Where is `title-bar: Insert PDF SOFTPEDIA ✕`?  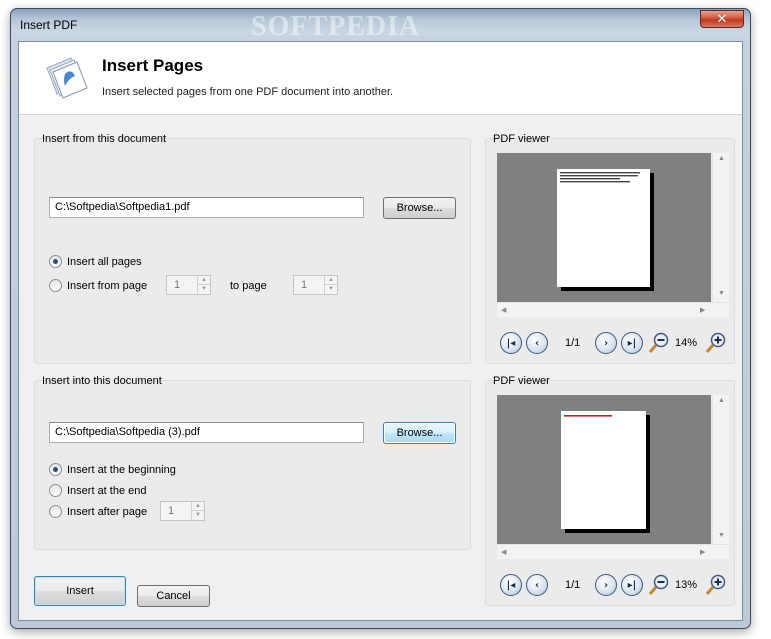
title-bar: Insert PDF SOFTPEDIA ✕ is located at coordinates (380, 25).